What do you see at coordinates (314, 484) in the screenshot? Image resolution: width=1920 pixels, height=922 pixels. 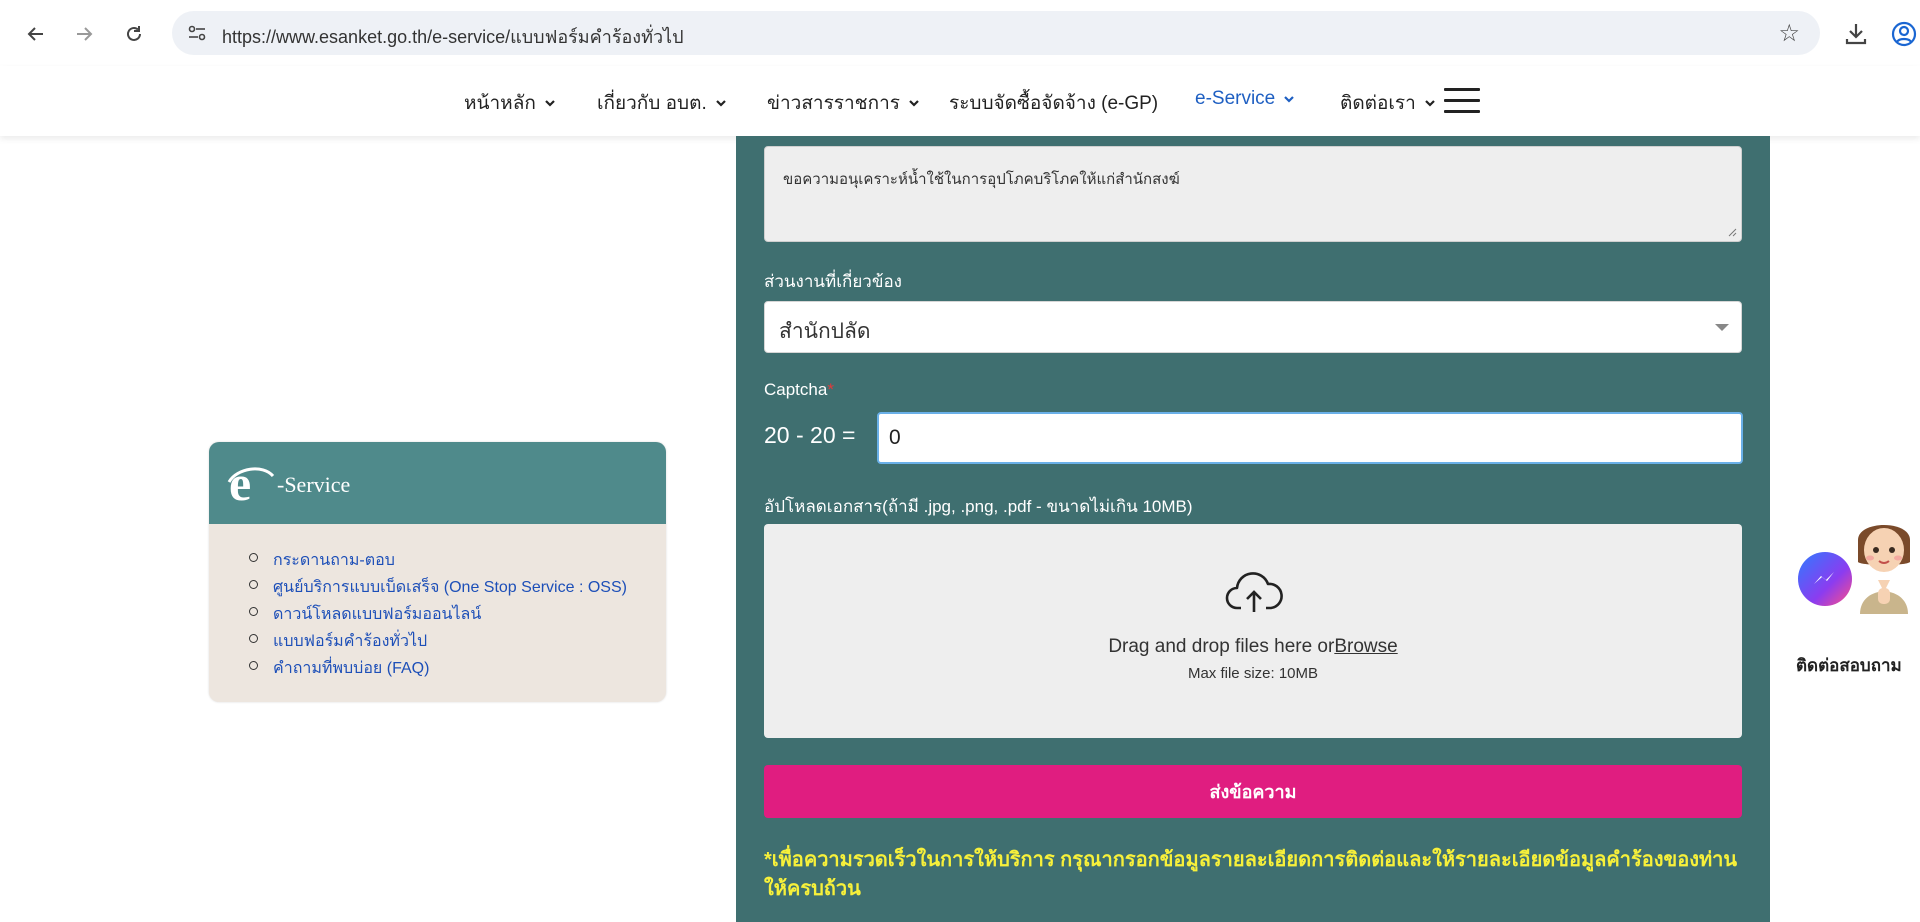 I see `eservice-card-title: -Service` at bounding box center [314, 484].